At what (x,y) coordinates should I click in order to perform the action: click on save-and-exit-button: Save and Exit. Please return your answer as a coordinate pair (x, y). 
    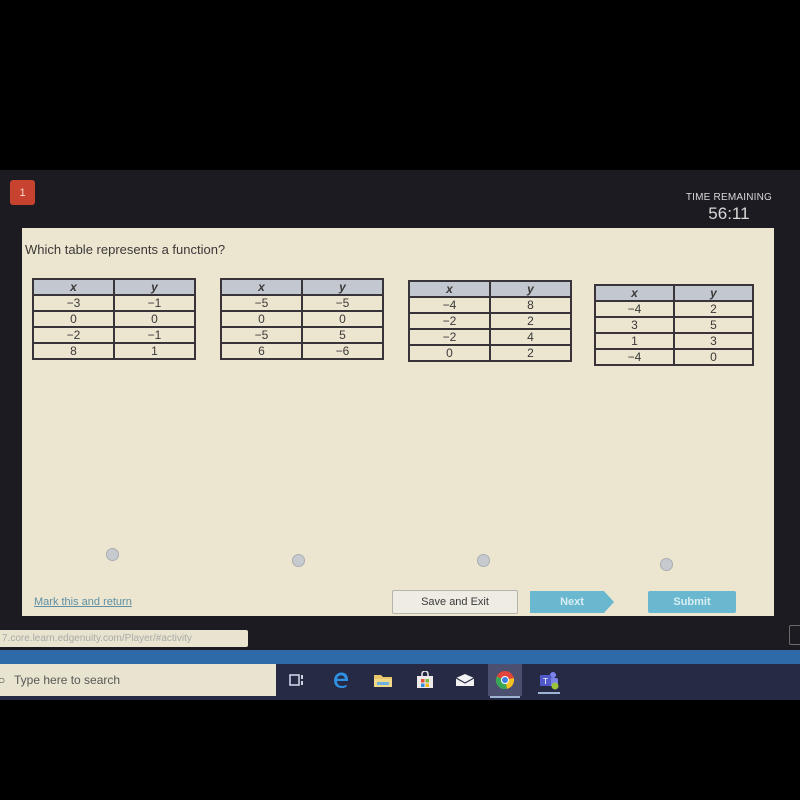
    Looking at the image, I should click on (455, 602).